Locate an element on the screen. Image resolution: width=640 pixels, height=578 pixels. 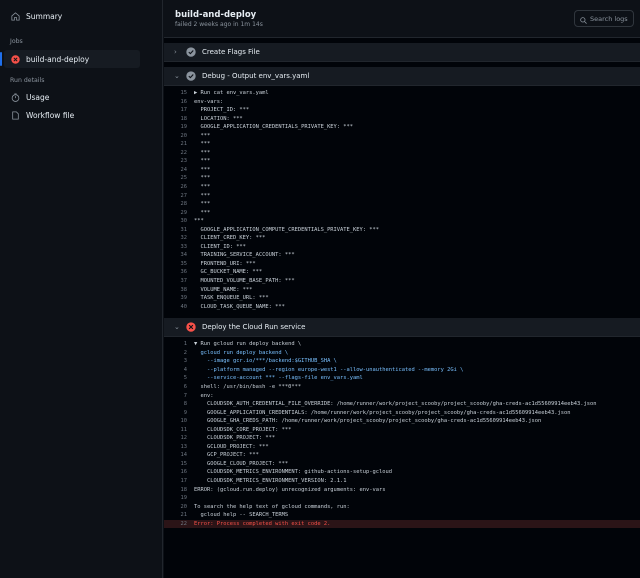
line-number: 40 is located at coordinates (179, 307).